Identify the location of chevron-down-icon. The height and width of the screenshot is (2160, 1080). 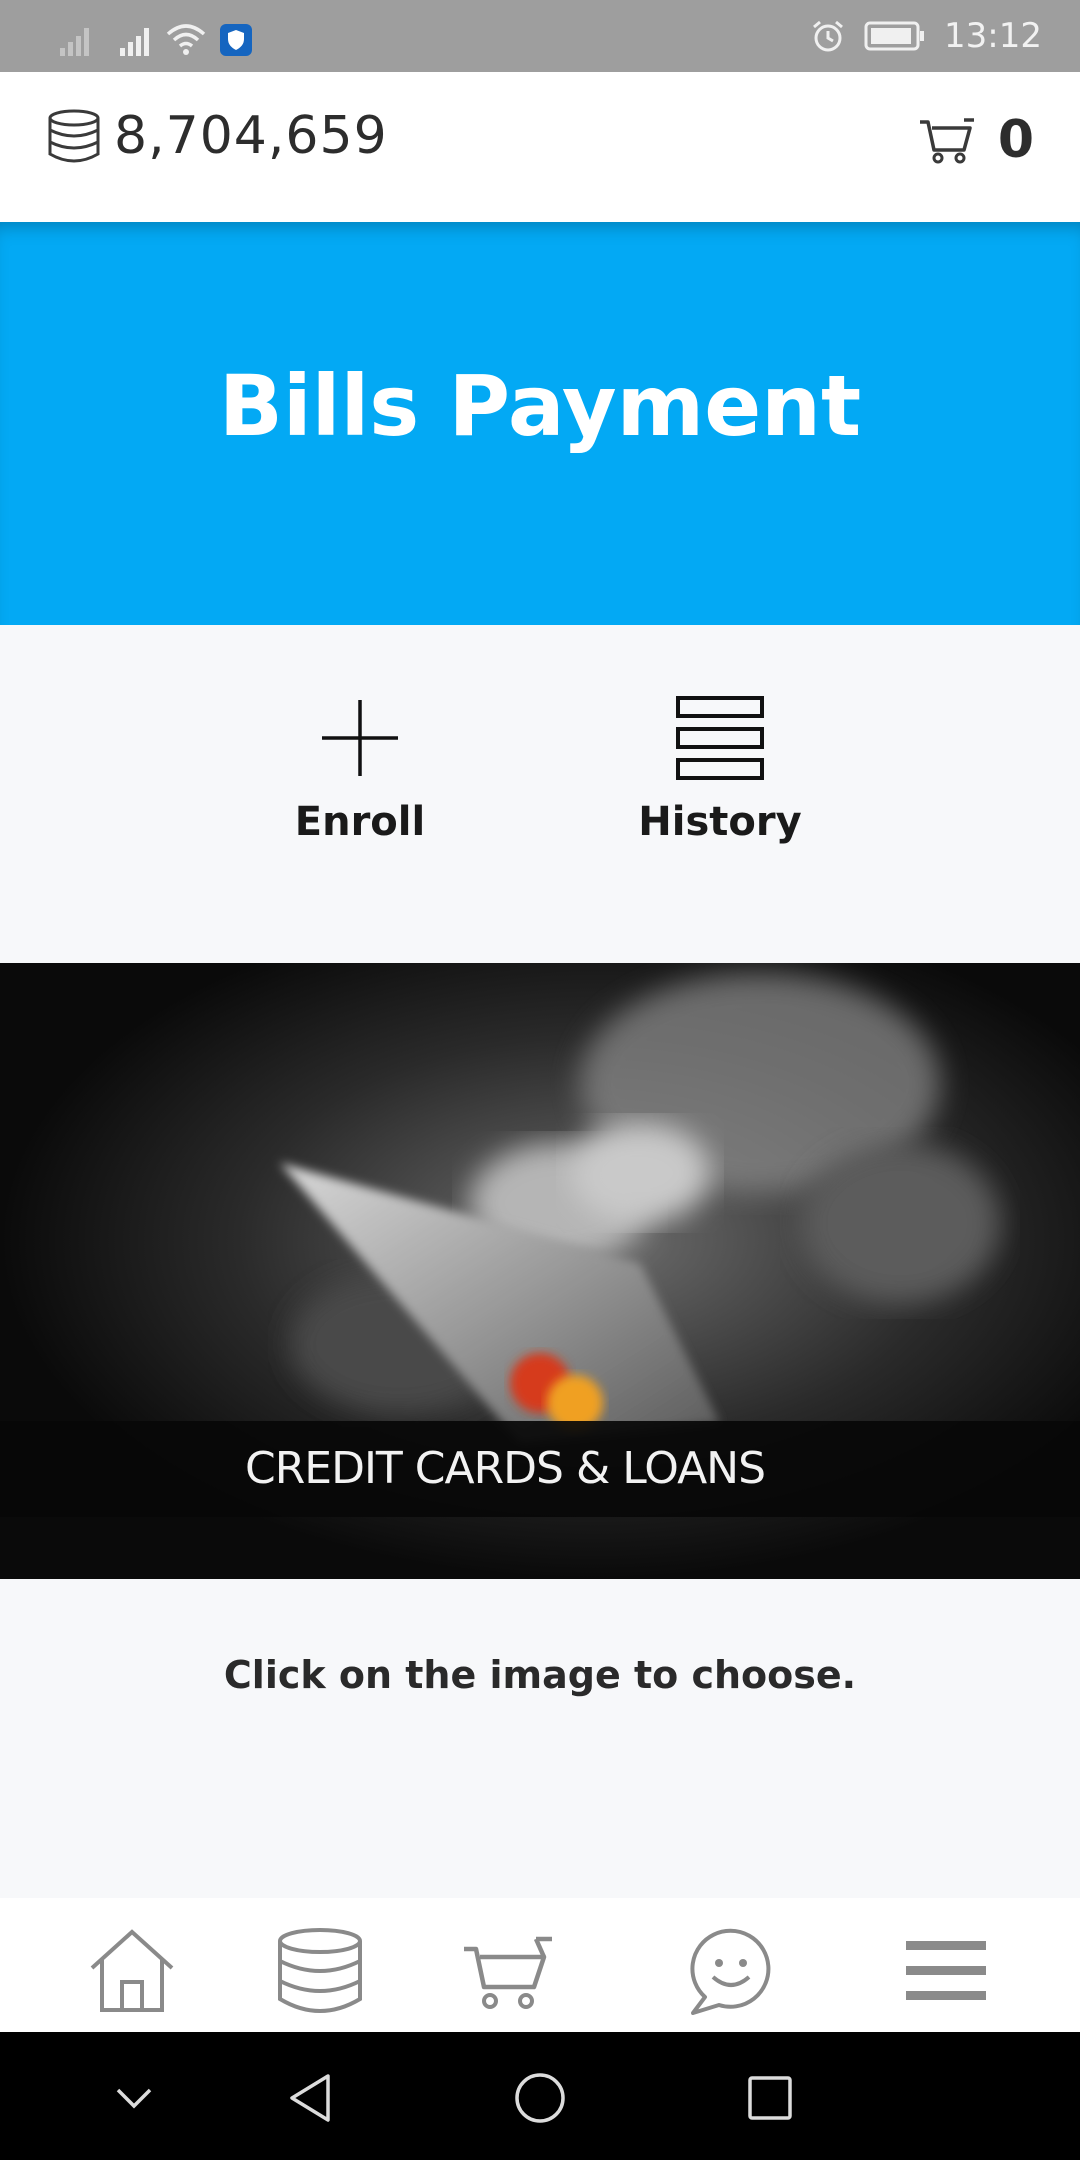
(134, 2098).